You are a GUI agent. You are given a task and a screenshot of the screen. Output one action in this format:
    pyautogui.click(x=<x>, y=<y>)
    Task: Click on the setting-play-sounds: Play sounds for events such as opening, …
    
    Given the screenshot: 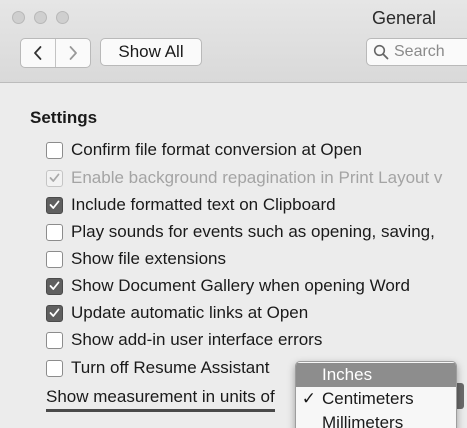 What is the action you would take?
    pyautogui.click(x=240, y=232)
    